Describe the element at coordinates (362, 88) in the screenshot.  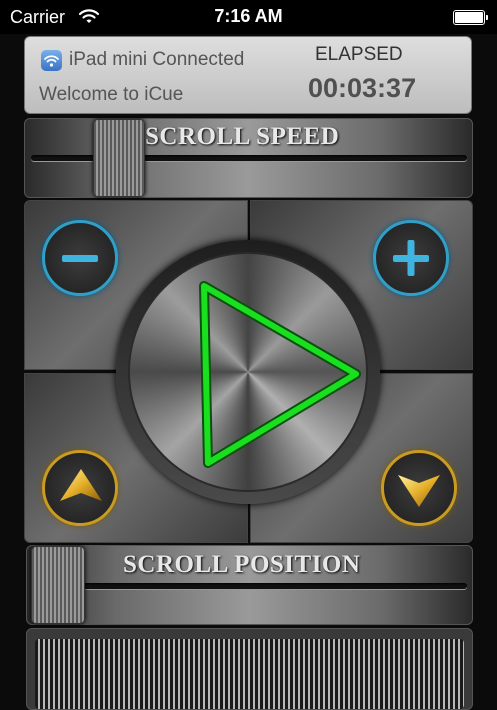
I see `elapsed-timer: 00:03:37` at that location.